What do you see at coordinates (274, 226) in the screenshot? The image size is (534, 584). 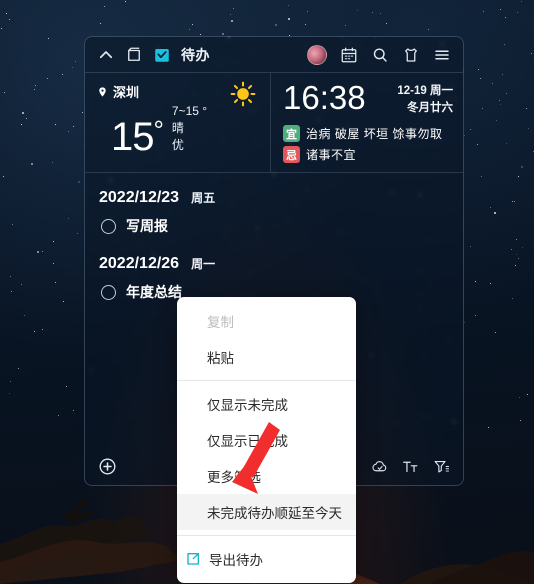 I see `task-row: 写周报` at bounding box center [274, 226].